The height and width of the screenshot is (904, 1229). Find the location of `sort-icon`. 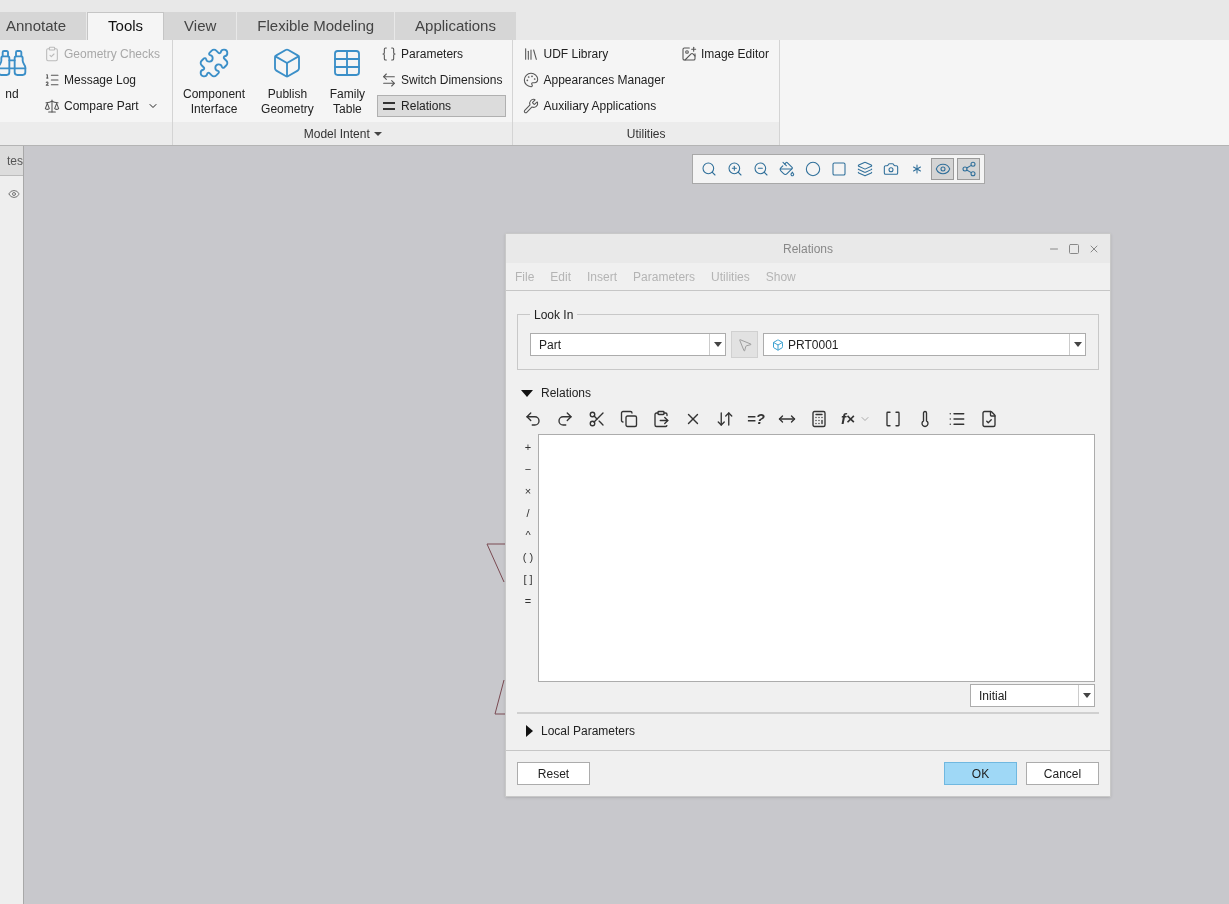

sort-icon is located at coordinates (725, 419).